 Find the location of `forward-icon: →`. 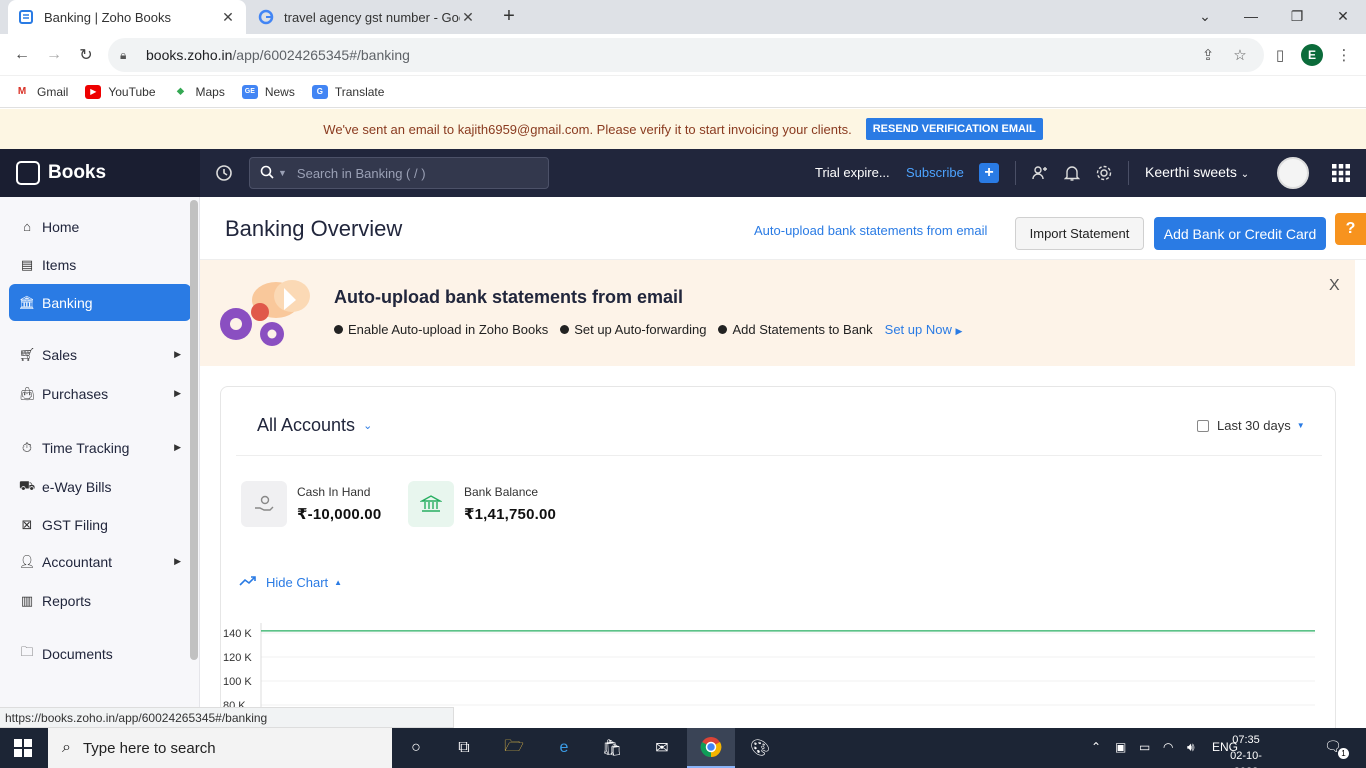

forward-icon: → is located at coordinates (54, 55).